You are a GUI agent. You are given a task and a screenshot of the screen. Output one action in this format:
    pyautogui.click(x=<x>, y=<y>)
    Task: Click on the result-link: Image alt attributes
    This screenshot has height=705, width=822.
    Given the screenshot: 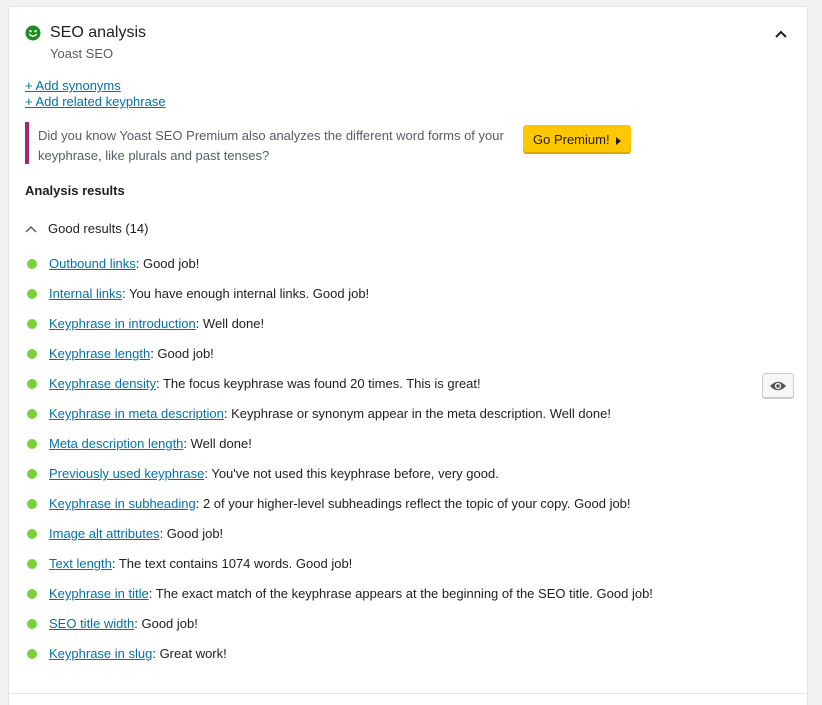 What is the action you would take?
    pyautogui.click(x=104, y=533)
    